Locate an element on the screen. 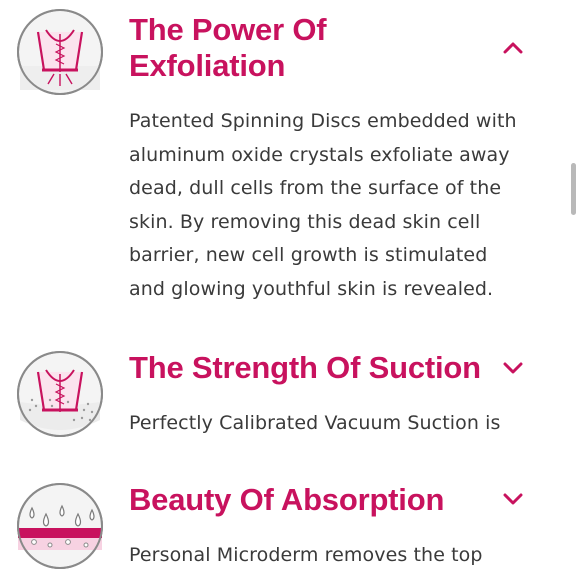 The width and height of the screenshot is (580, 580). section-title-suction: The Strength Of Suction is located at coordinates (305, 368).